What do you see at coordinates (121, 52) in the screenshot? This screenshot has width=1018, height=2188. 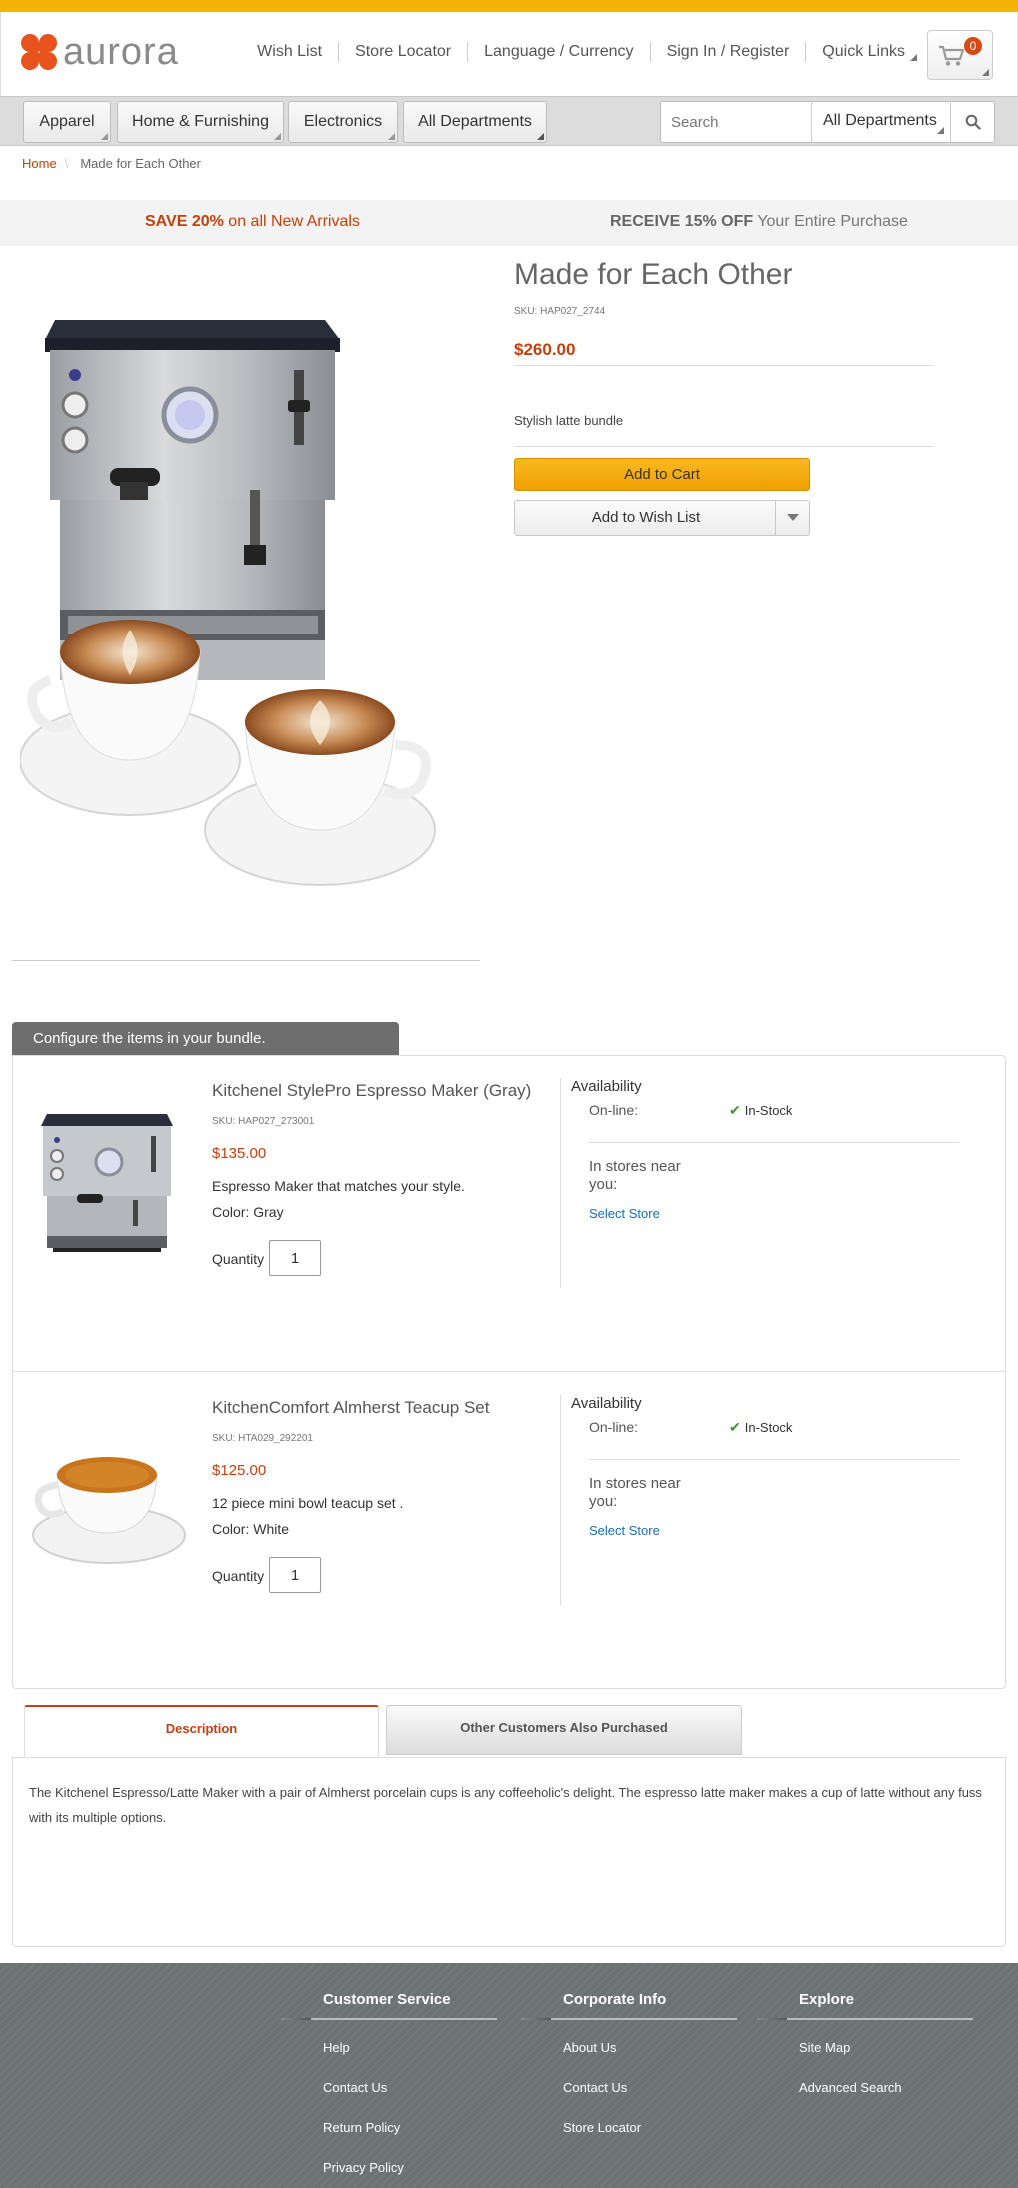 I see `logo-text: aurora` at bounding box center [121, 52].